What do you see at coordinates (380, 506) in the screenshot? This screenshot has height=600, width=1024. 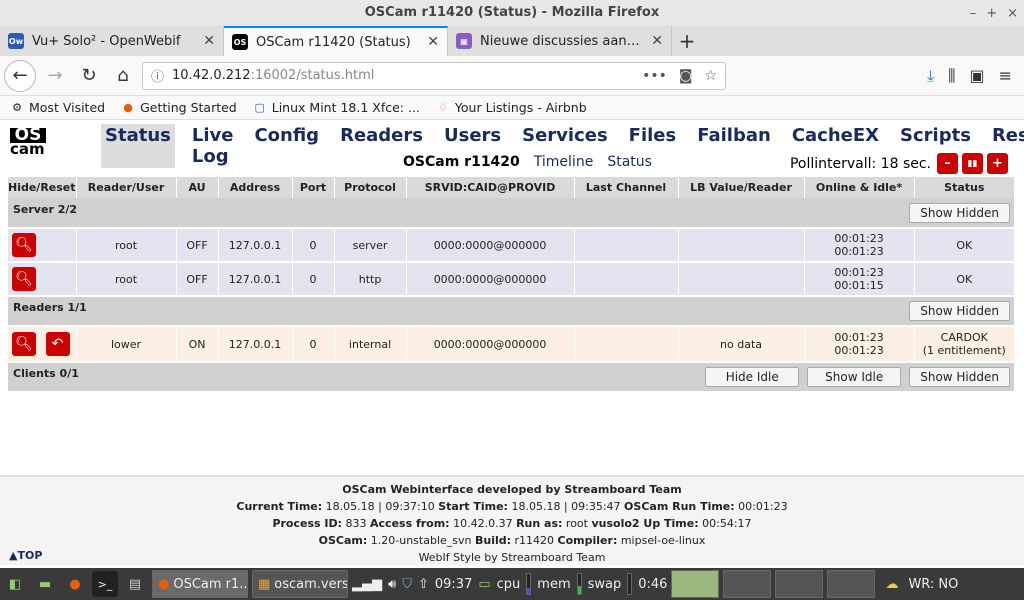 I see `current-time: 18.05.18 | 09:37:10` at bounding box center [380, 506].